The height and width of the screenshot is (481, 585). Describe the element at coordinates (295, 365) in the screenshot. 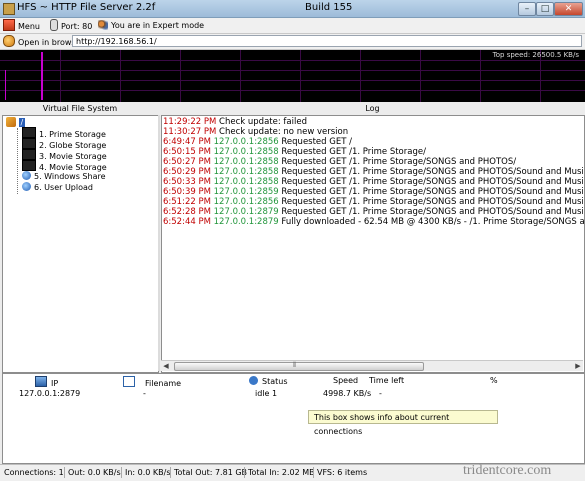

I see `grip-icon: ⦀` at that location.